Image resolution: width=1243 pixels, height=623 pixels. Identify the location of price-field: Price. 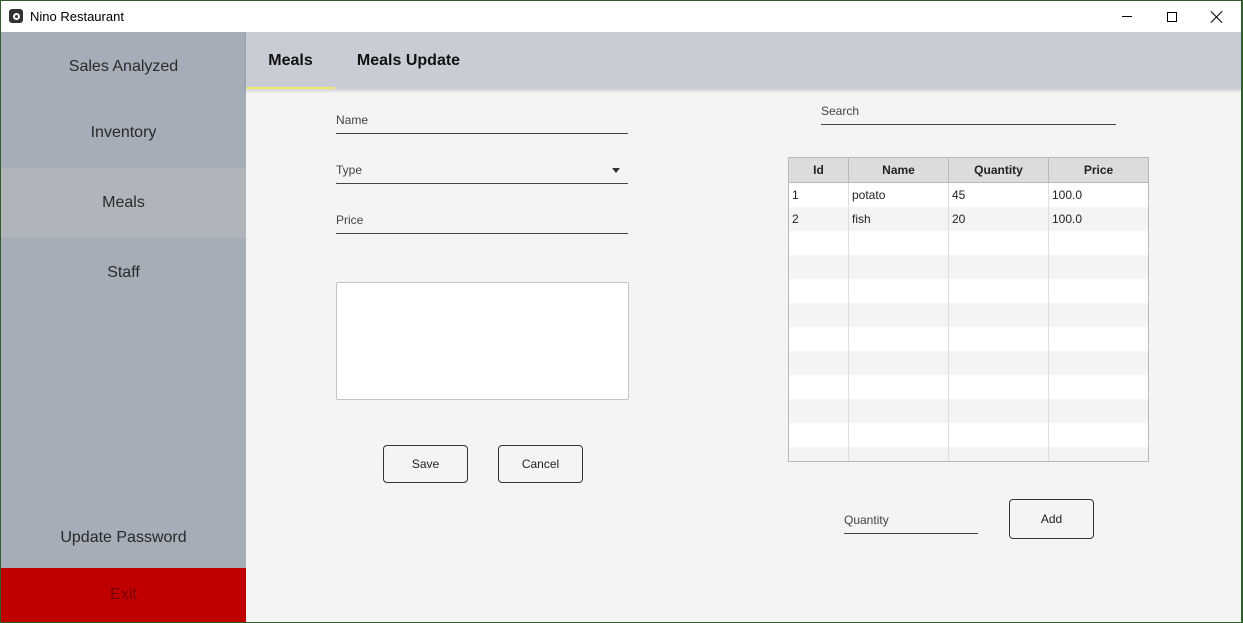
(482, 221).